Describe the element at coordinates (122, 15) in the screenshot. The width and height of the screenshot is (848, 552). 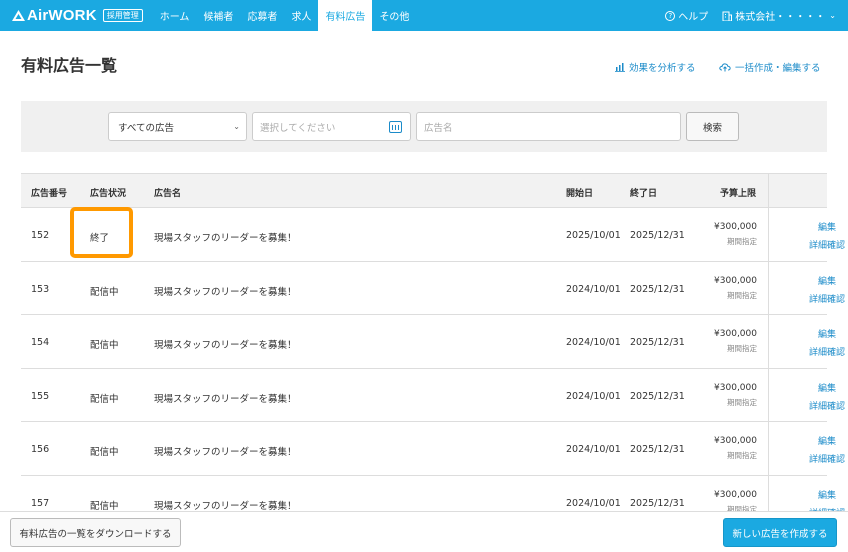
I see `brand-badge: 採用管理` at that location.